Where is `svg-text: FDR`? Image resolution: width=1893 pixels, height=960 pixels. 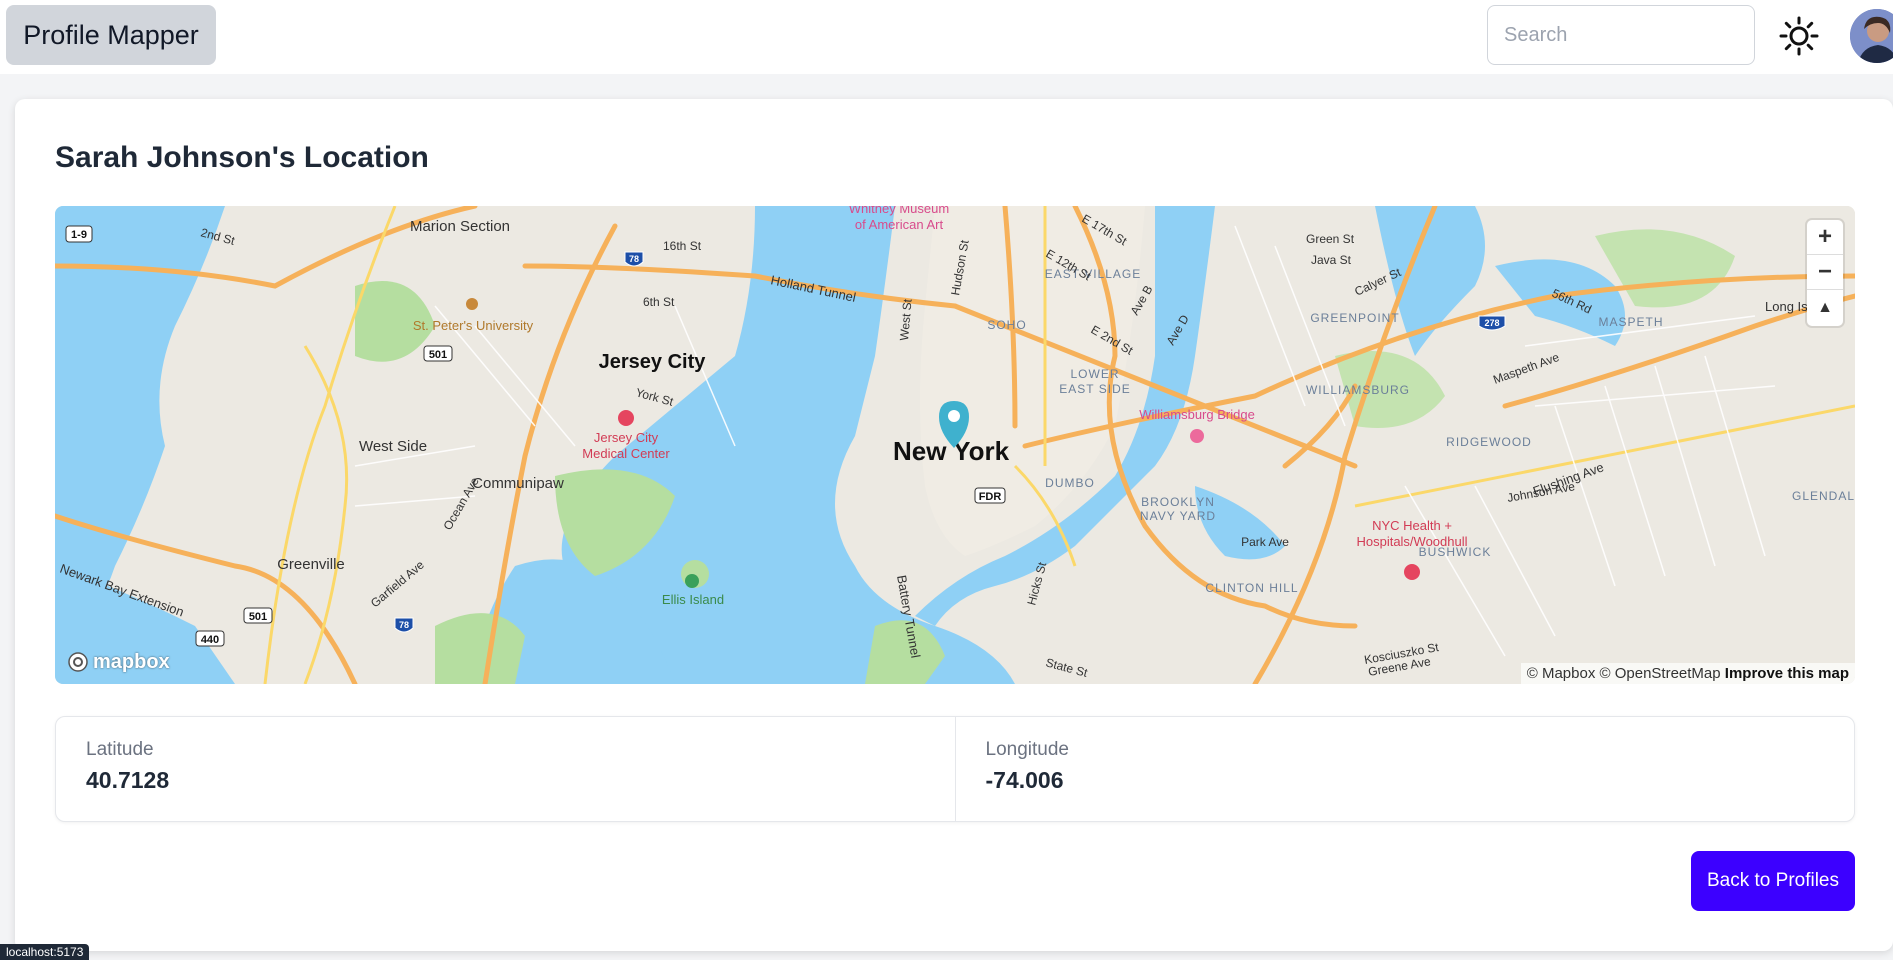 svg-text: FDR is located at coordinates (990, 497).